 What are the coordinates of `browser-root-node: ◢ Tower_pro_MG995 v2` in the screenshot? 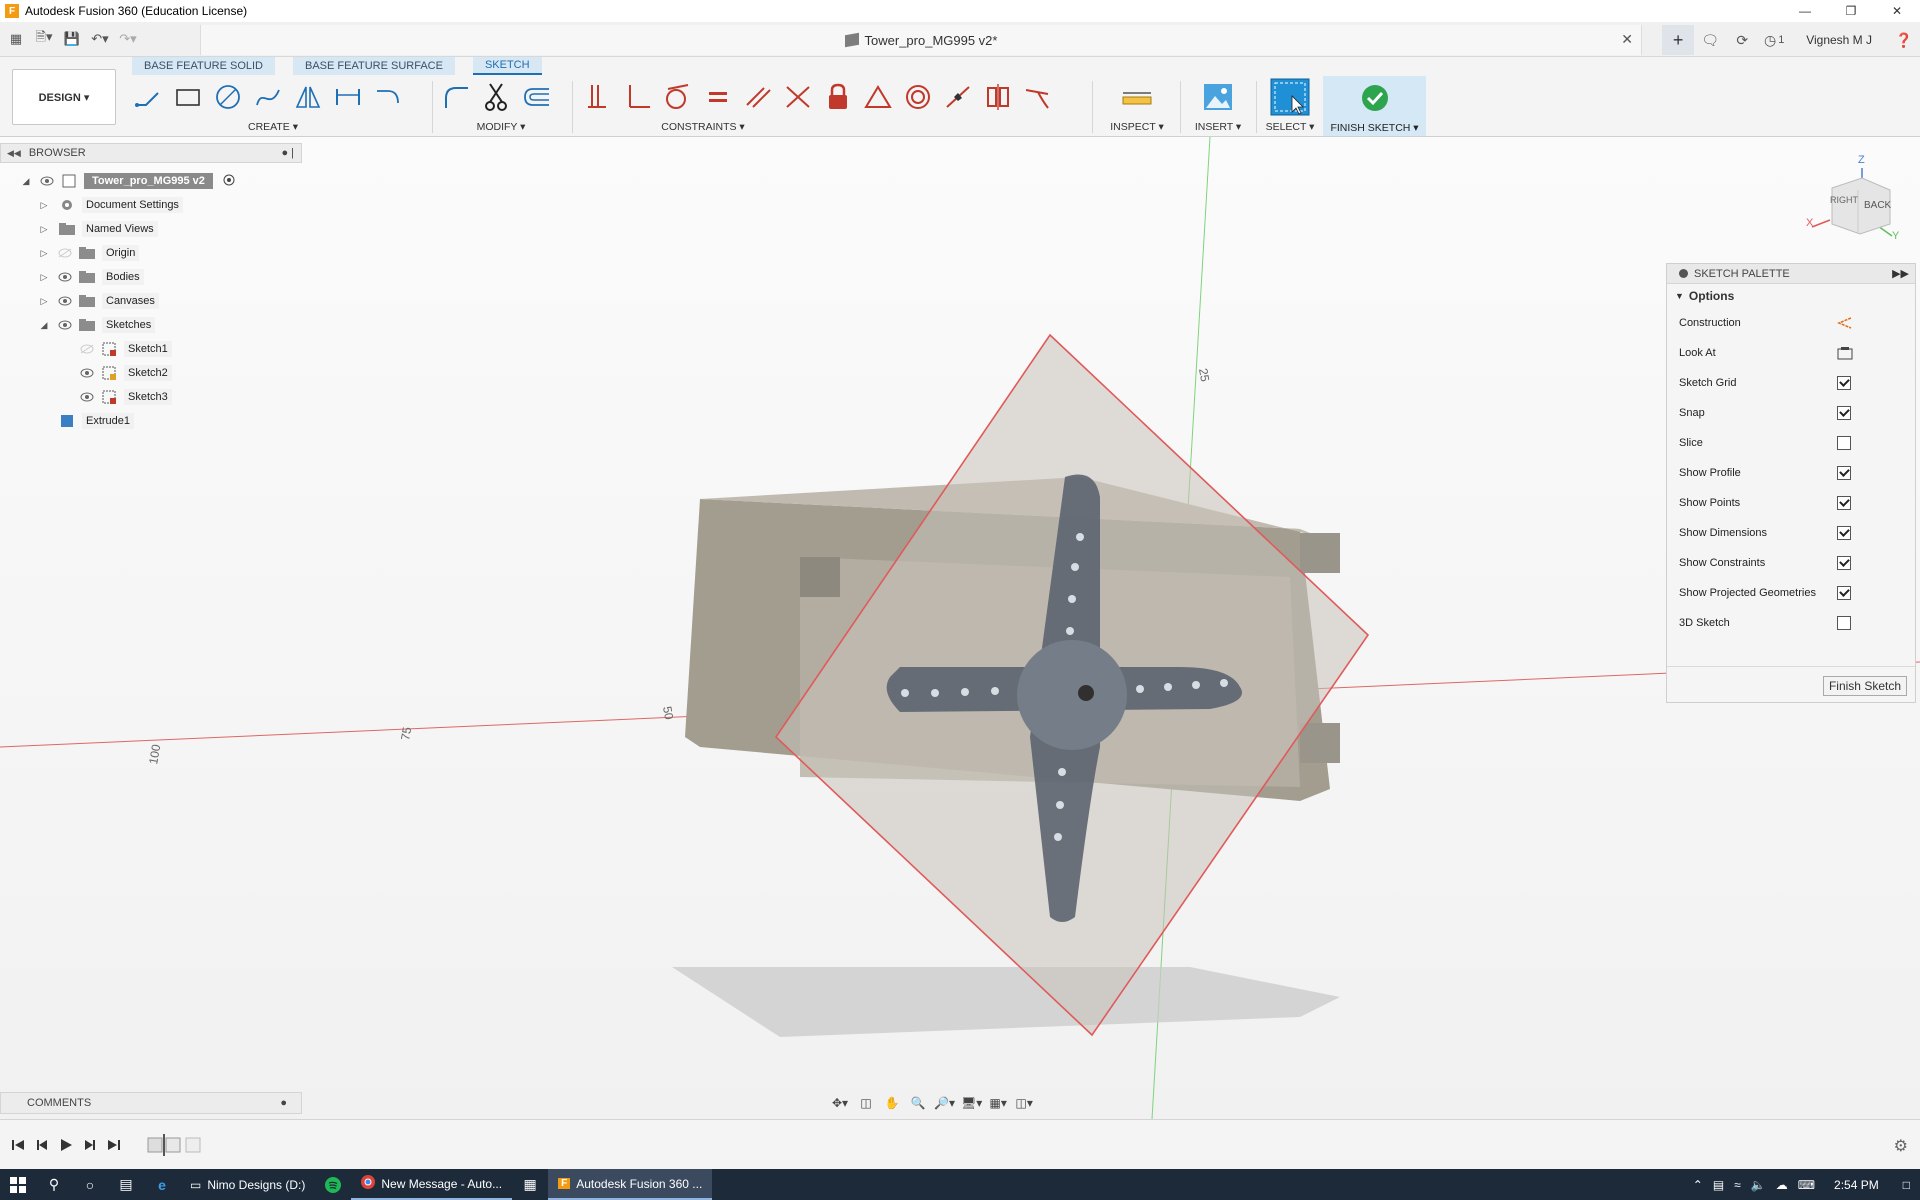 It's located at (127, 181).